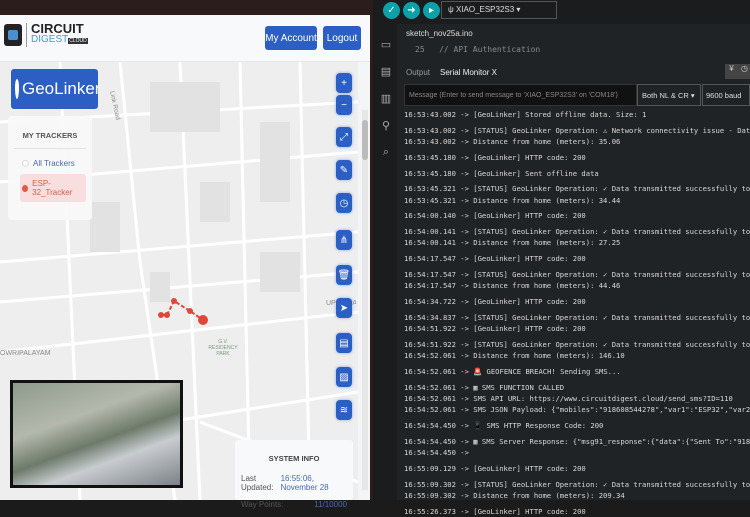 This screenshot has height=517, width=750. I want to click on layout-button: ▤, so click(344, 343).